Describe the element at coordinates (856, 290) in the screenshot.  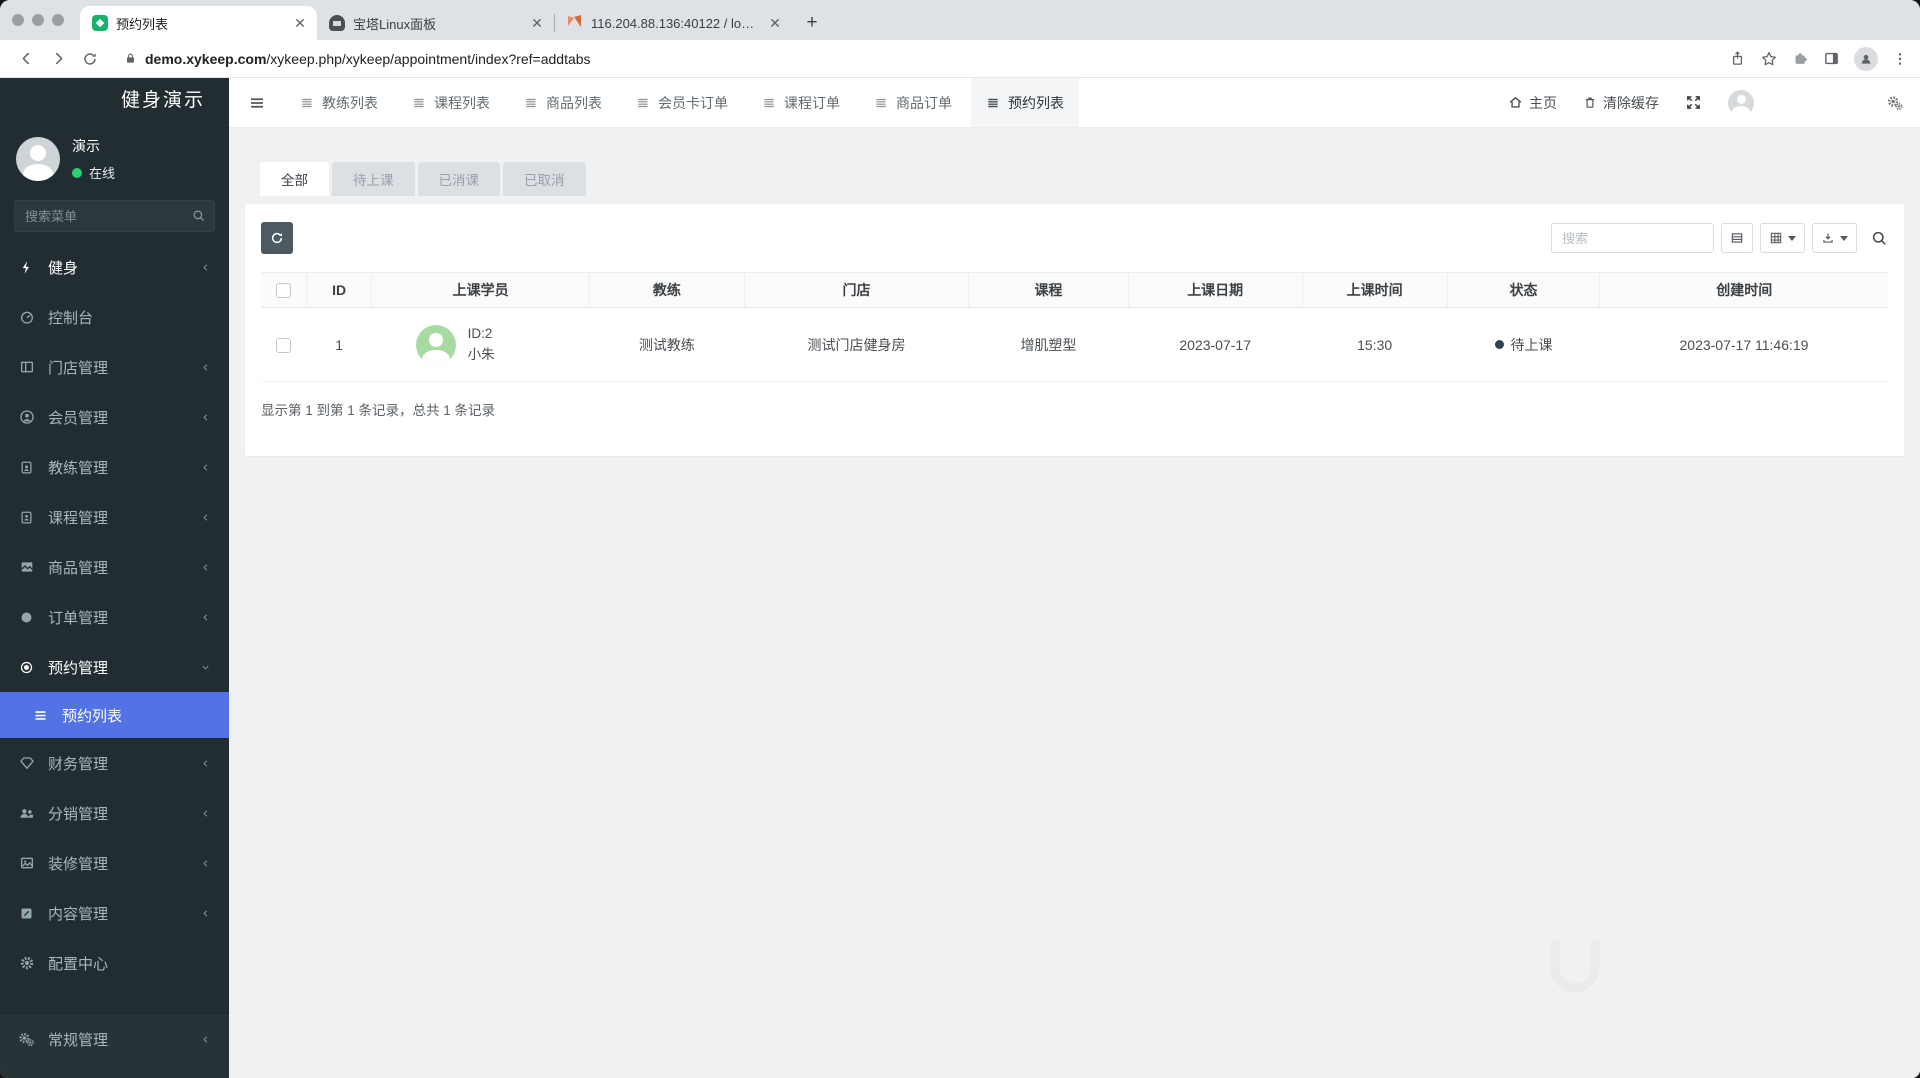
I see `column-header-store: 门店` at that location.